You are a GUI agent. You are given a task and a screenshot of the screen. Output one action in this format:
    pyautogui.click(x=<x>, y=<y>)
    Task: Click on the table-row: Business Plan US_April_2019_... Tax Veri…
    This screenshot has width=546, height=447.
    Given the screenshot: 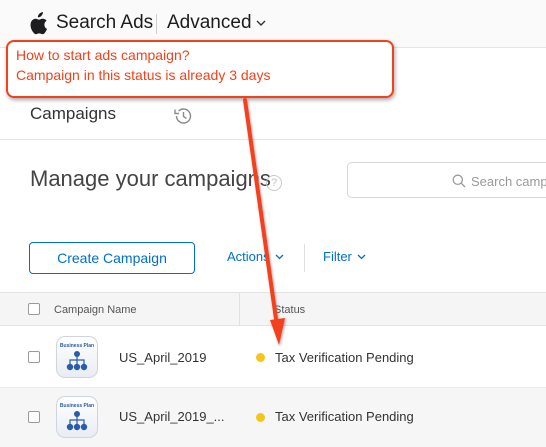 What is the action you would take?
    pyautogui.click(x=273, y=417)
    